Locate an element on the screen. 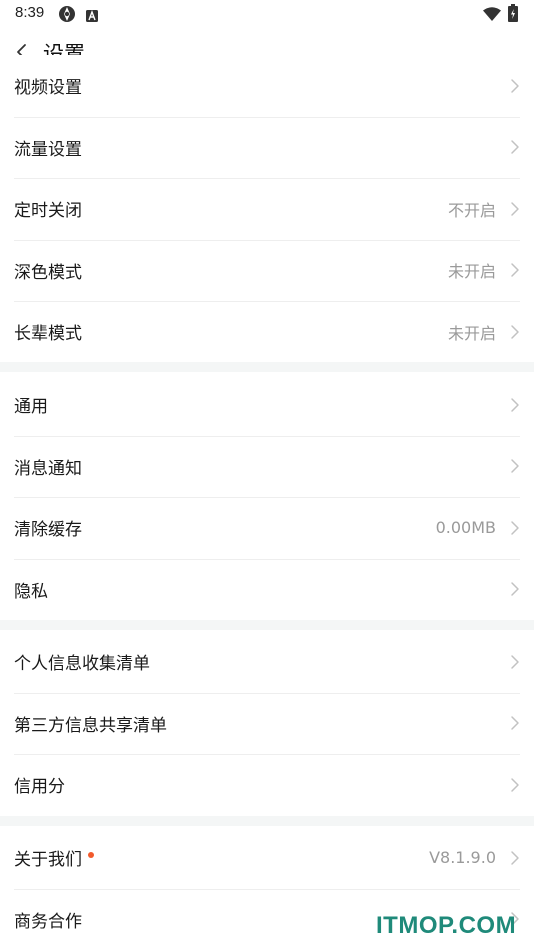 The height and width of the screenshot is (950, 534). new-badge-dot is located at coordinates (91, 854).